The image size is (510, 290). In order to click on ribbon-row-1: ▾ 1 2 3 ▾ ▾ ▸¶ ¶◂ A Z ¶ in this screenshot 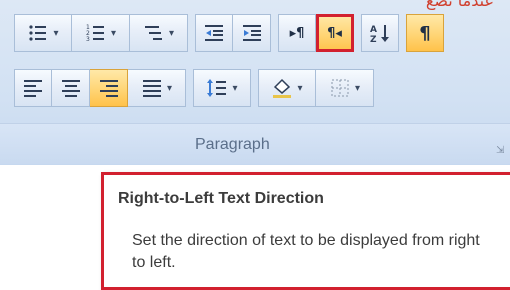, I will do `click(232, 33)`.